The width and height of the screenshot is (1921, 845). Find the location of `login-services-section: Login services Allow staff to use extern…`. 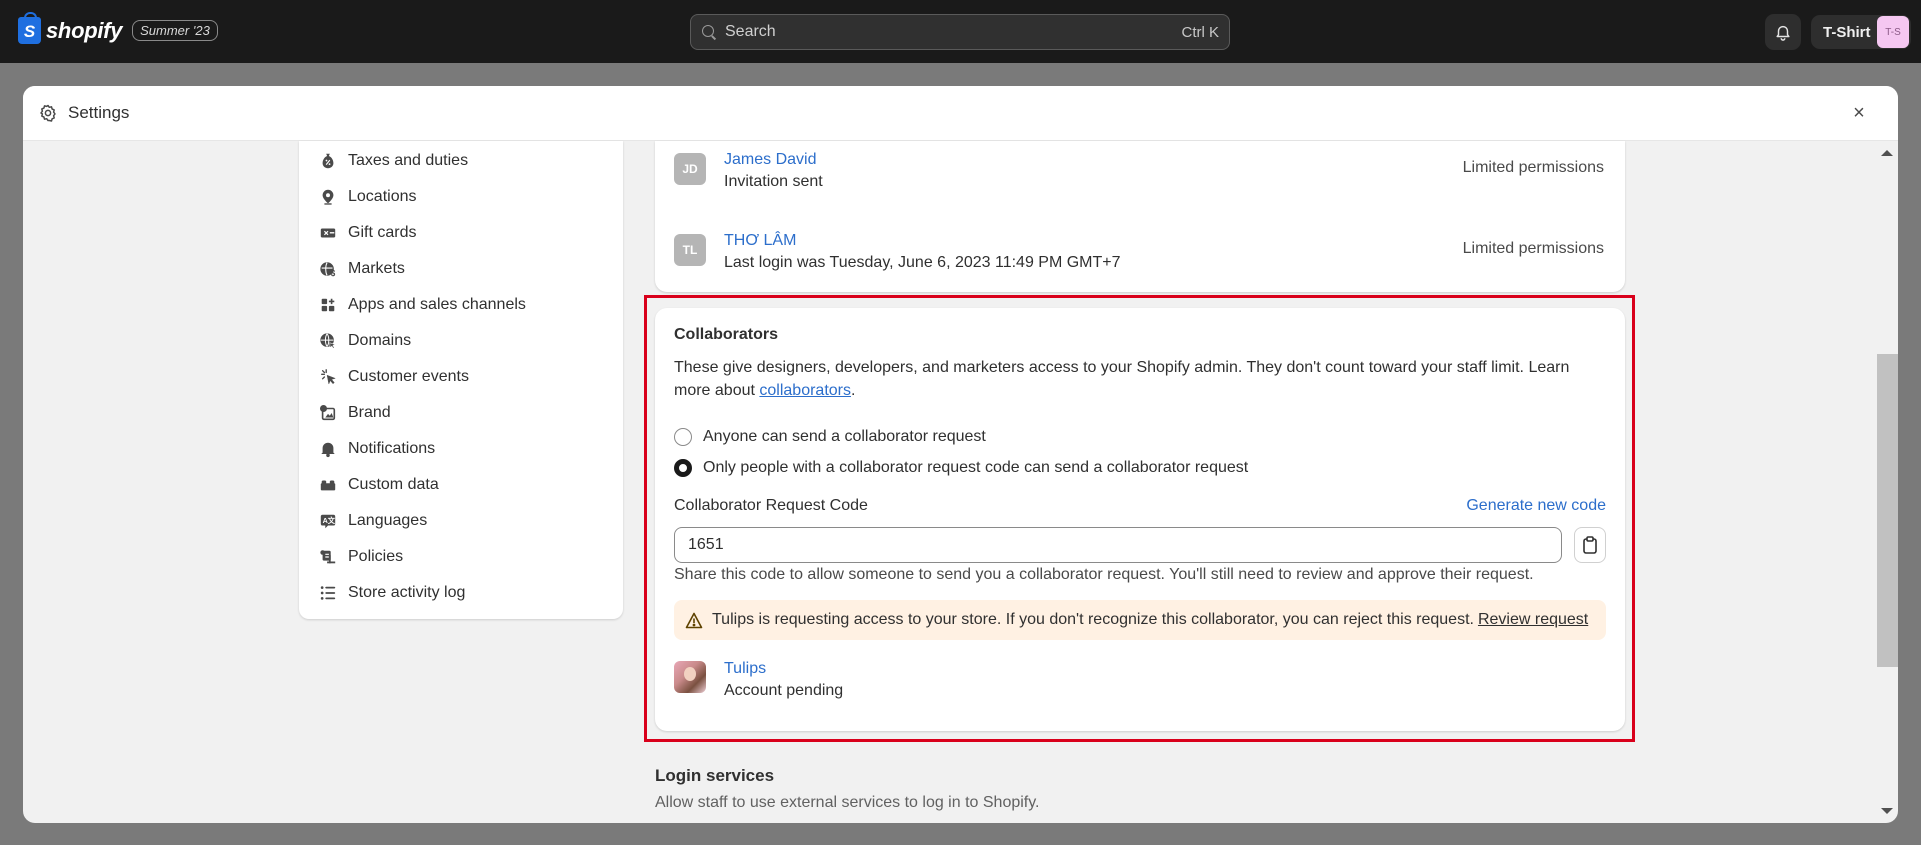

login-services-section: Login services Allow staff to use extern… is located at coordinates (847, 789).